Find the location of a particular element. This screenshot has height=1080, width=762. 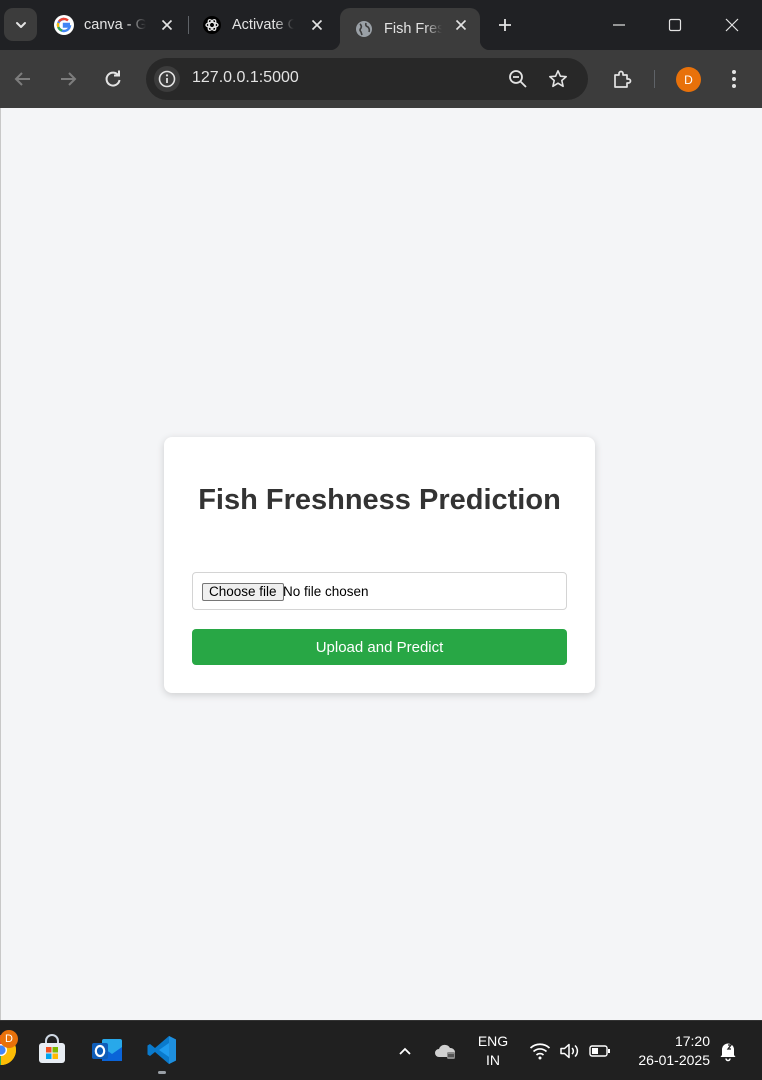

close-icon is located at coordinates (732, 25).